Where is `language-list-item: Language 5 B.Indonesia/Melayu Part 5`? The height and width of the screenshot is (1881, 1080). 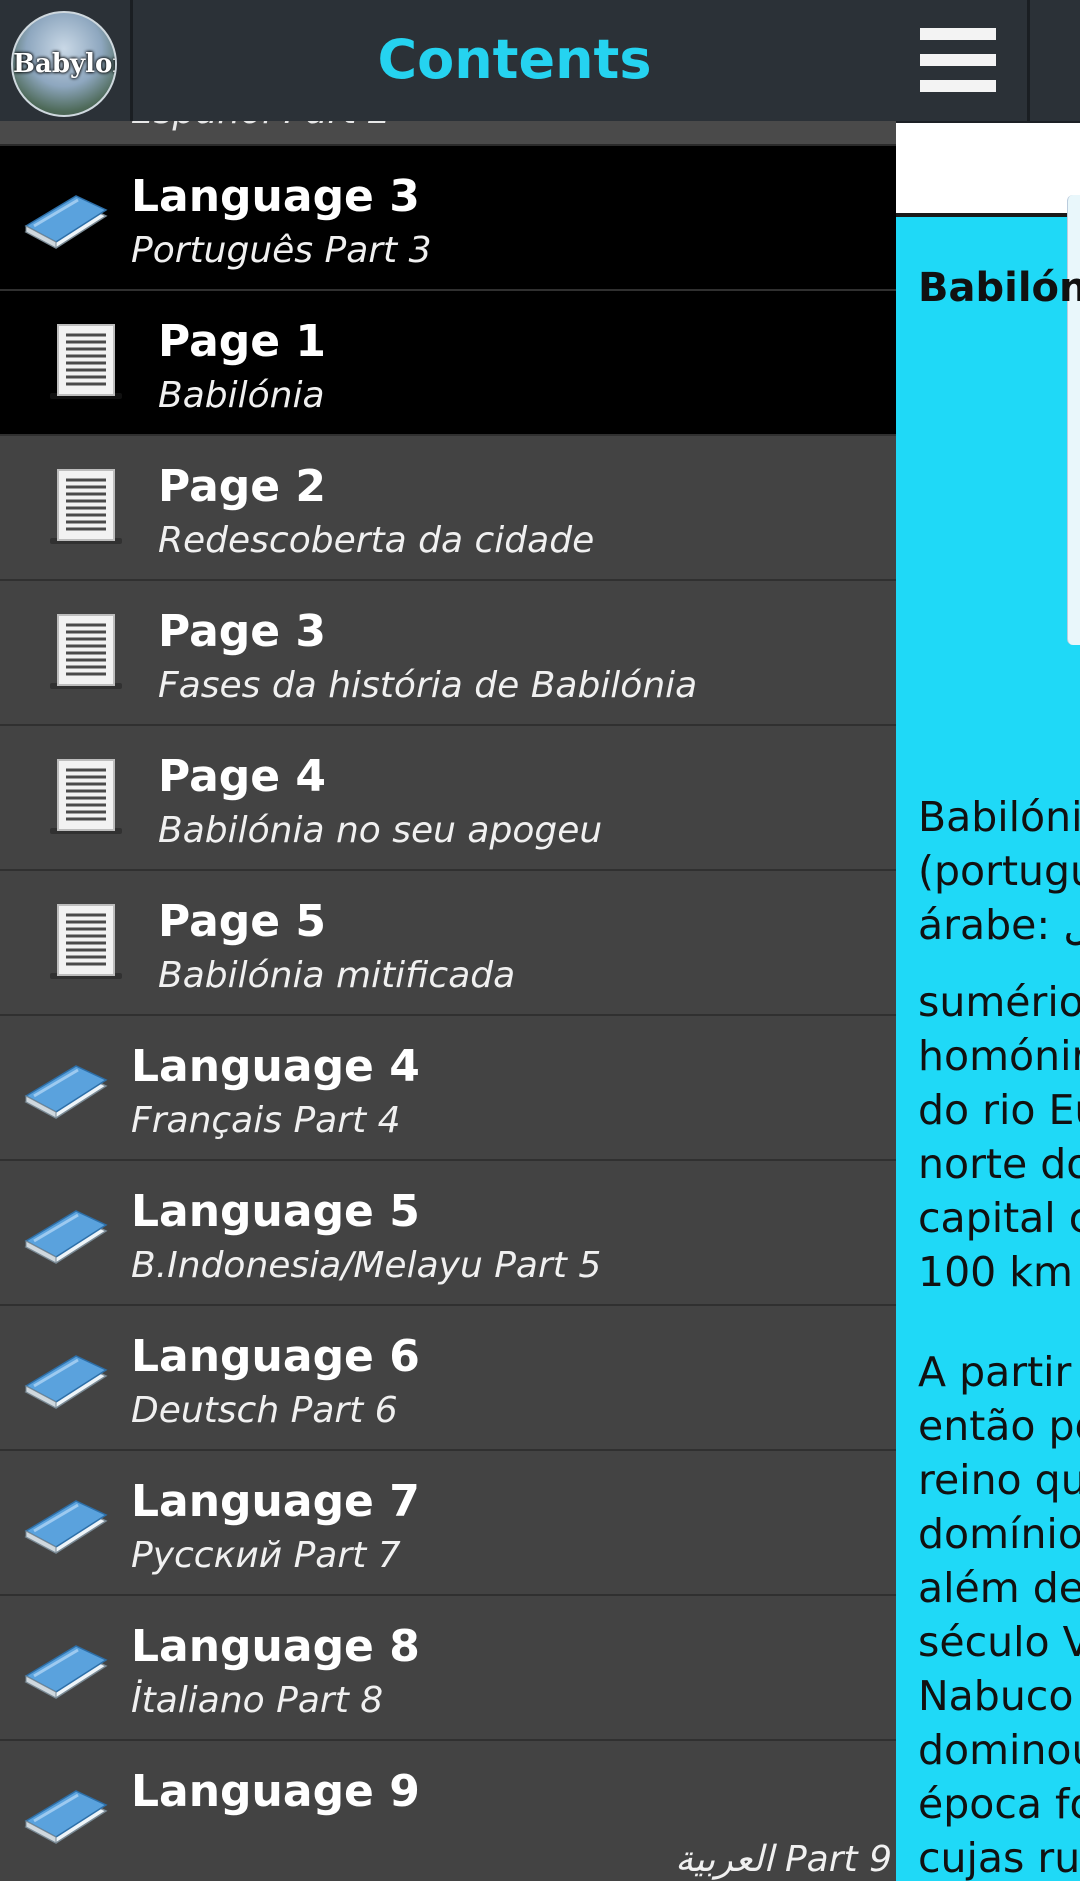
language-list-item: Language 5 B.Indonesia/Melayu Part 5 is located at coordinates (448, 1233).